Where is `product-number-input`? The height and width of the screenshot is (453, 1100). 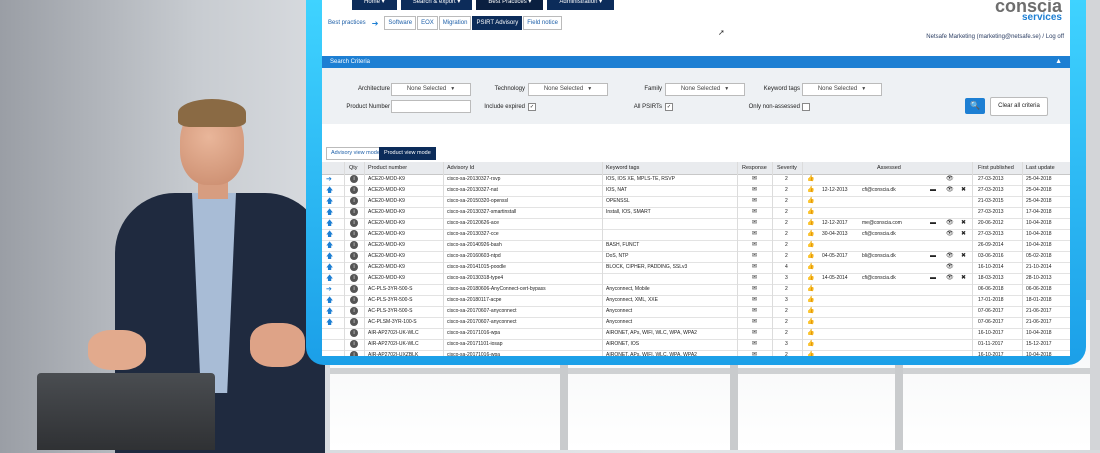 product-number-input is located at coordinates (431, 106).